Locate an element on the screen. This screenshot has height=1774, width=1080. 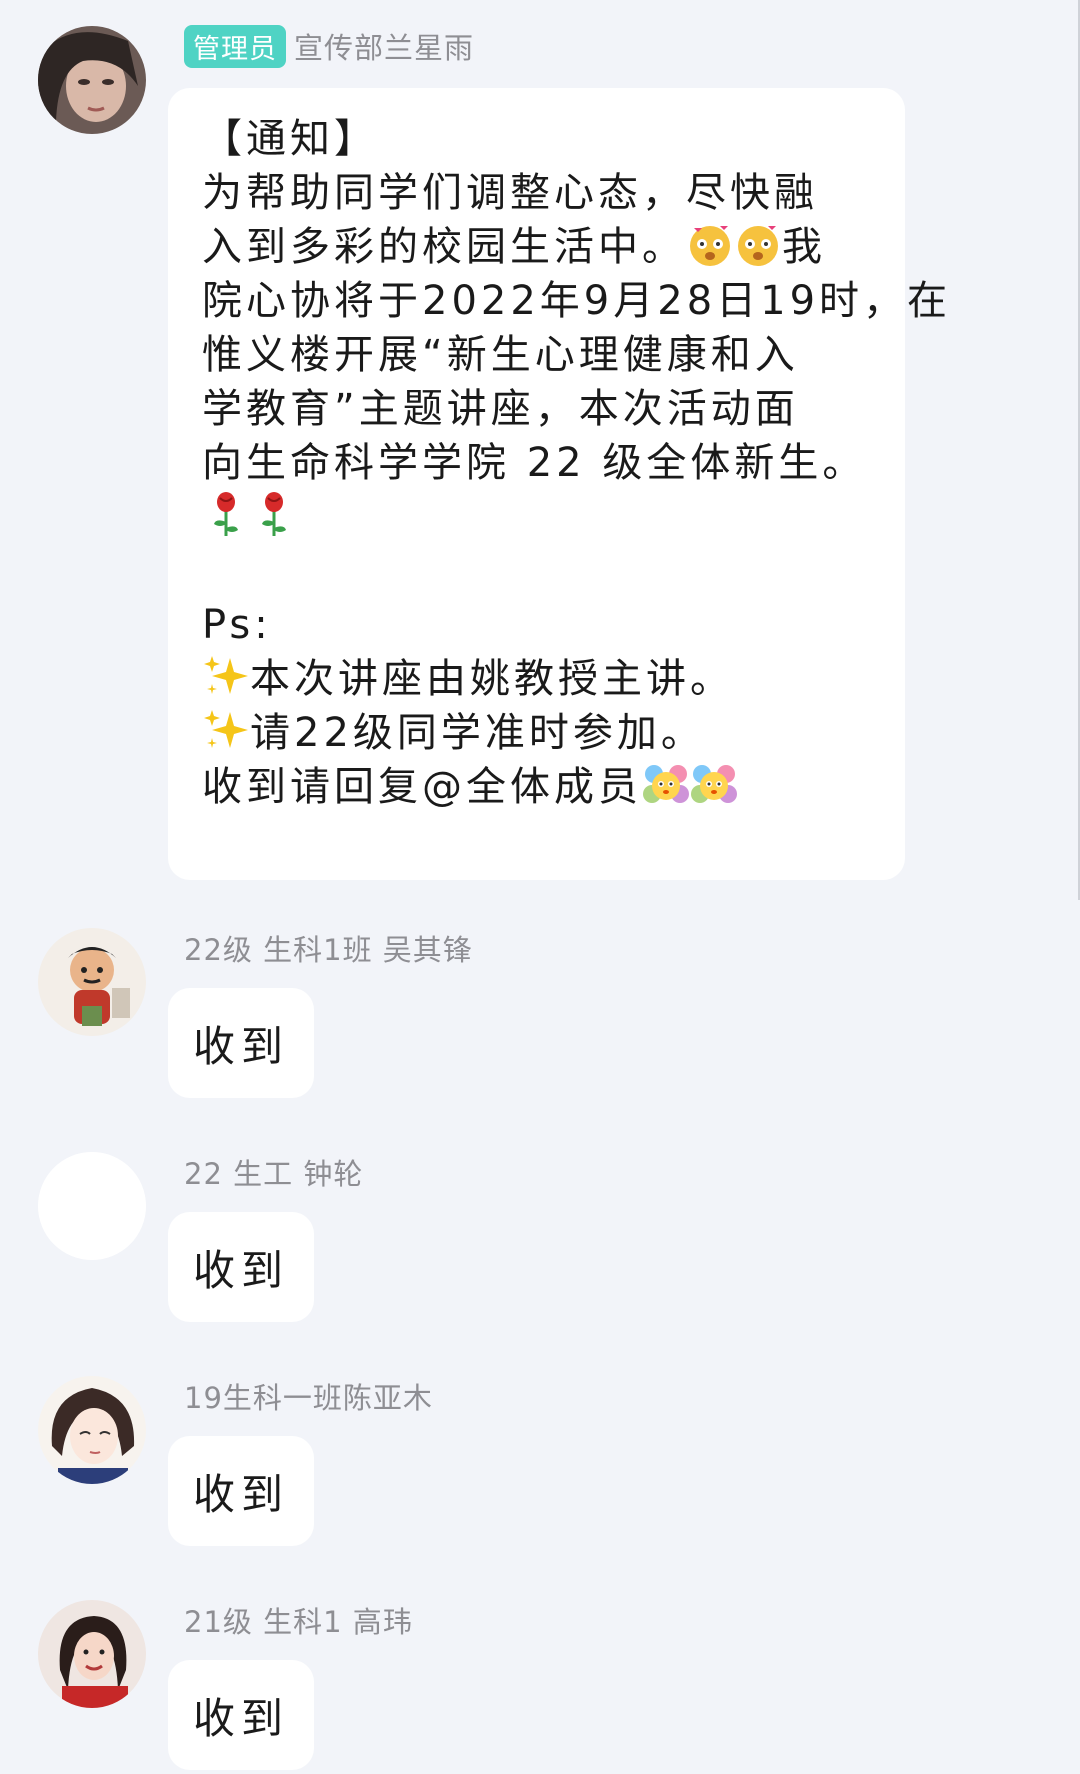
notice-line: 入到多彩的校园生活中。 我 is located at coordinates (536, 247).